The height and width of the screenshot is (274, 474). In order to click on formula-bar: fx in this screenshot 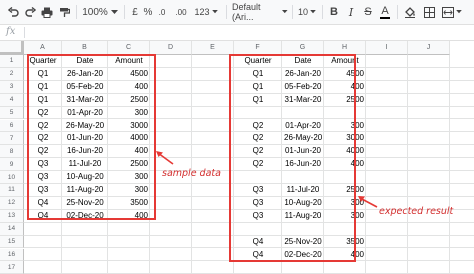, I will do `click(237, 33)`.